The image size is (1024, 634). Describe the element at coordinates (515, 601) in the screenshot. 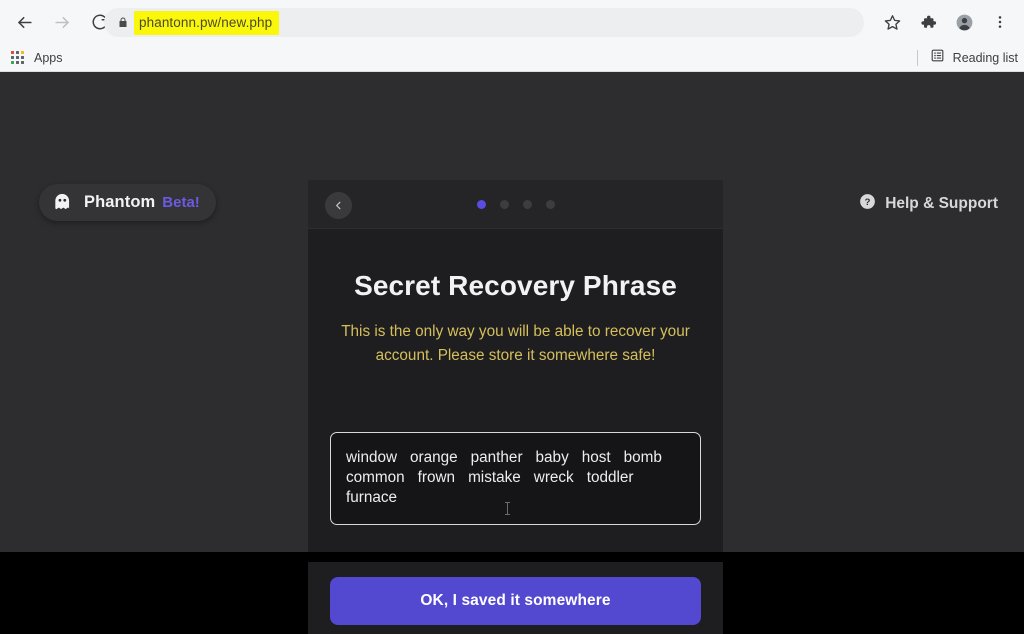

I see `confirm-saved-button: OK, I saved it somewhere` at that location.